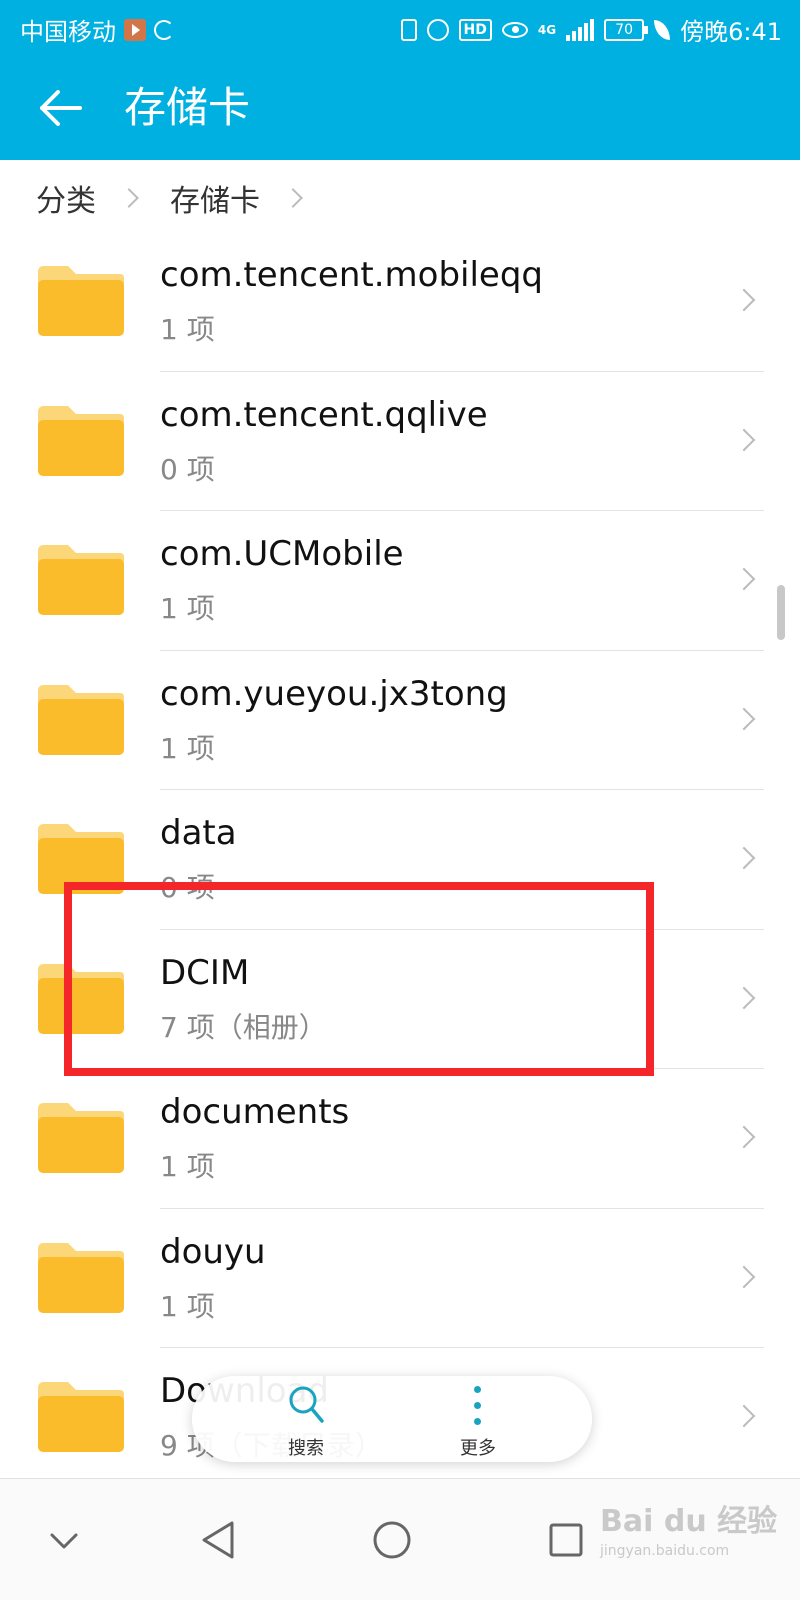 The width and height of the screenshot is (800, 1600). What do you see at coordinates (781, 612) in the screenshot?
I see `scrollbar-thumb` at bounding box center [781, 612].